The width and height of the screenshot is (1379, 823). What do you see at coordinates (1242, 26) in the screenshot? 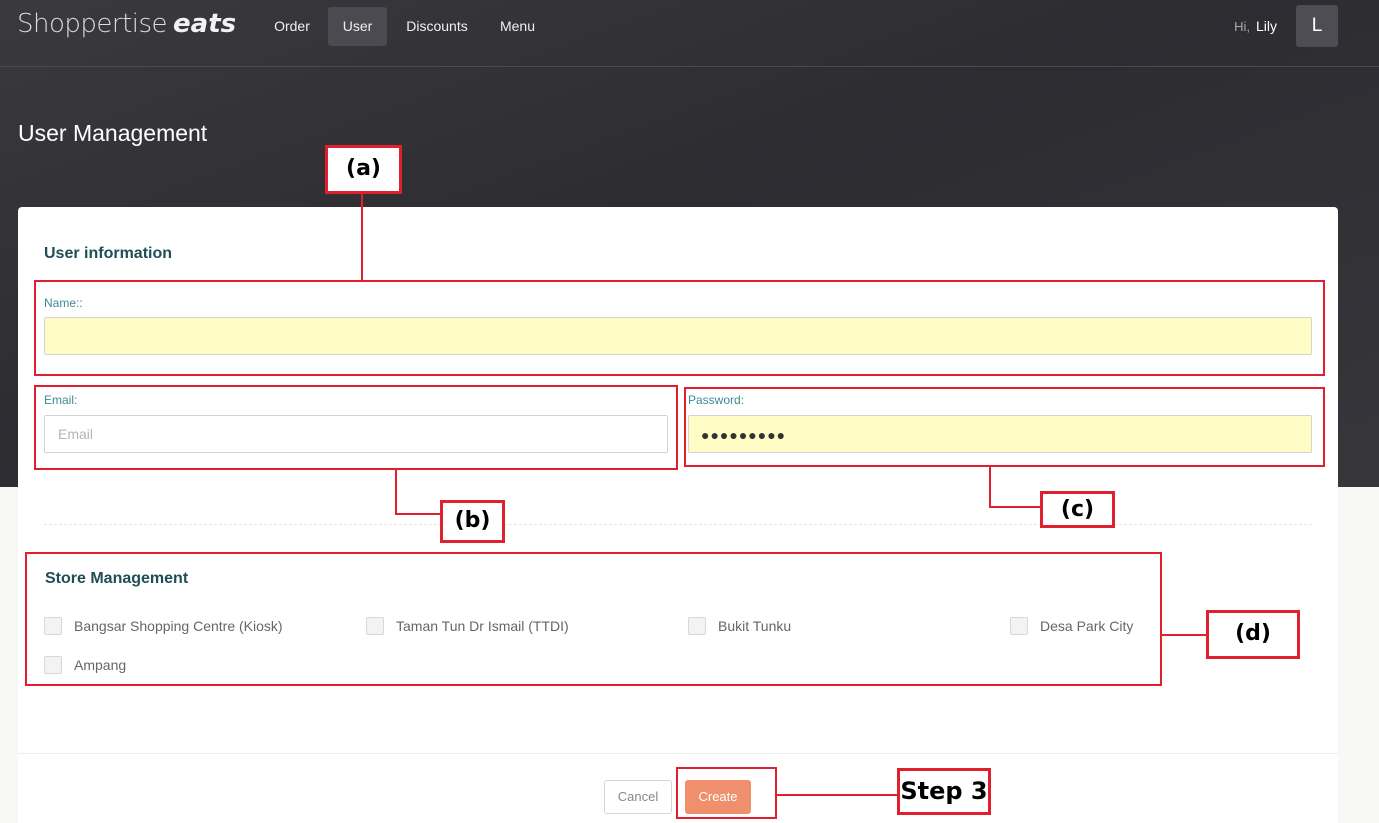
I see `greeting-text: Hi,` at bounding box center [1242, 26].